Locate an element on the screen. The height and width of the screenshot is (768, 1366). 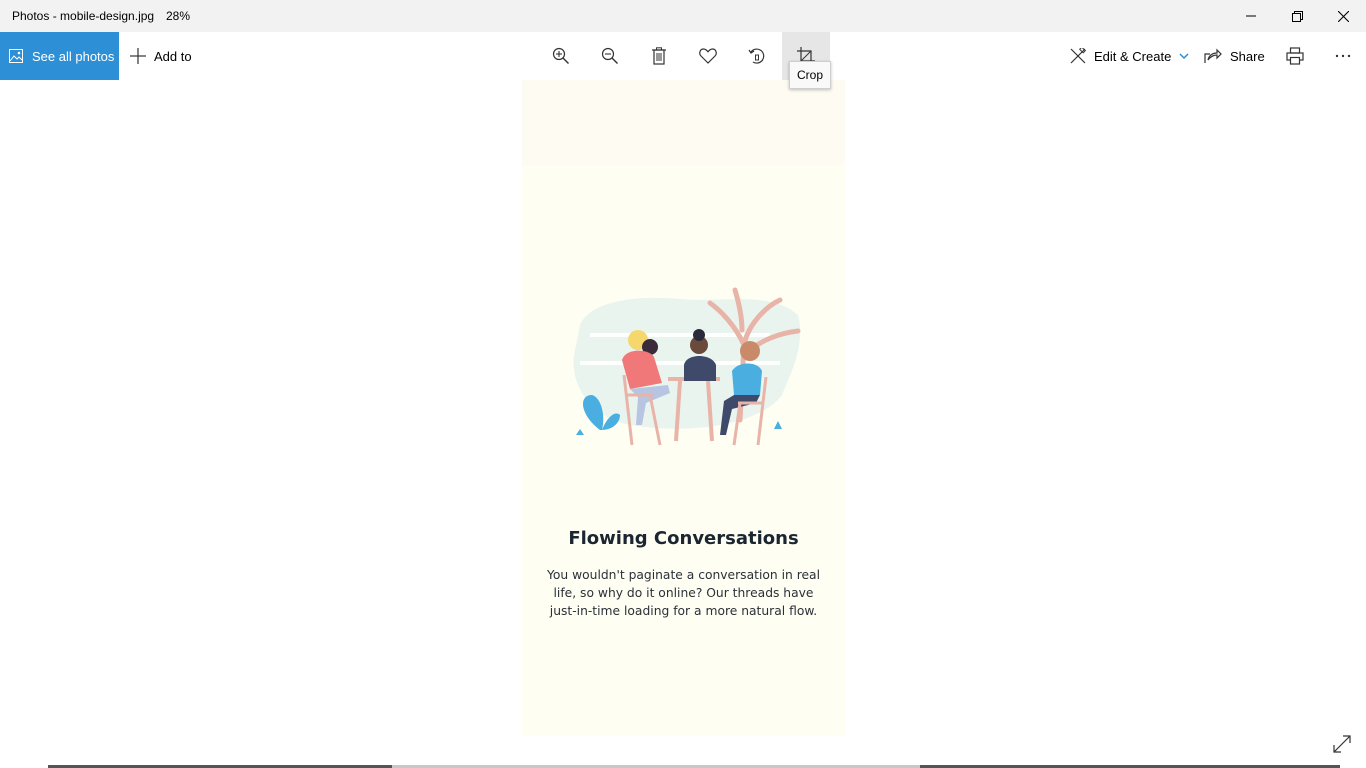
add-to-button: Add to is located at coordinates (161, 56).